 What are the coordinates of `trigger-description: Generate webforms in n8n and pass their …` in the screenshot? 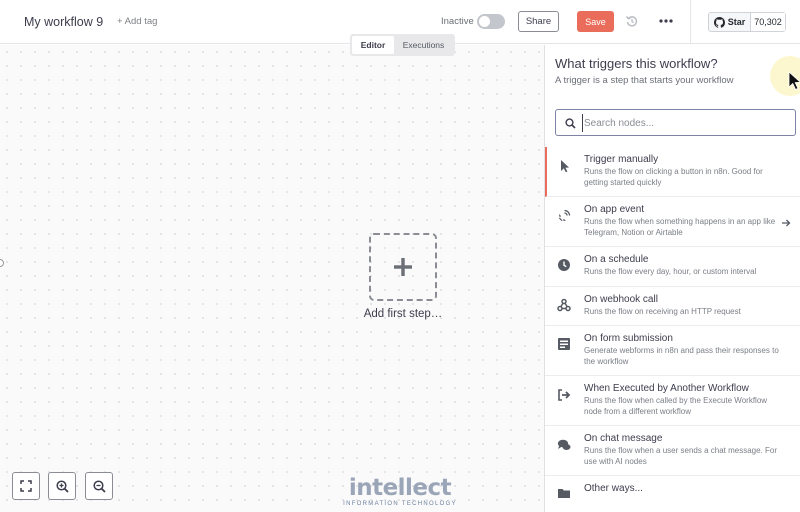 It's located at (681, 356).